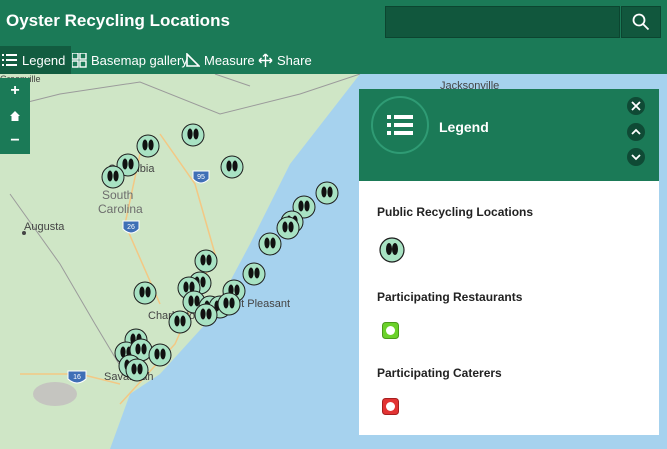 Image resolution: width=667 pixels, height=449 pixels. I want to click on close-panel-button, so click(636, 106).